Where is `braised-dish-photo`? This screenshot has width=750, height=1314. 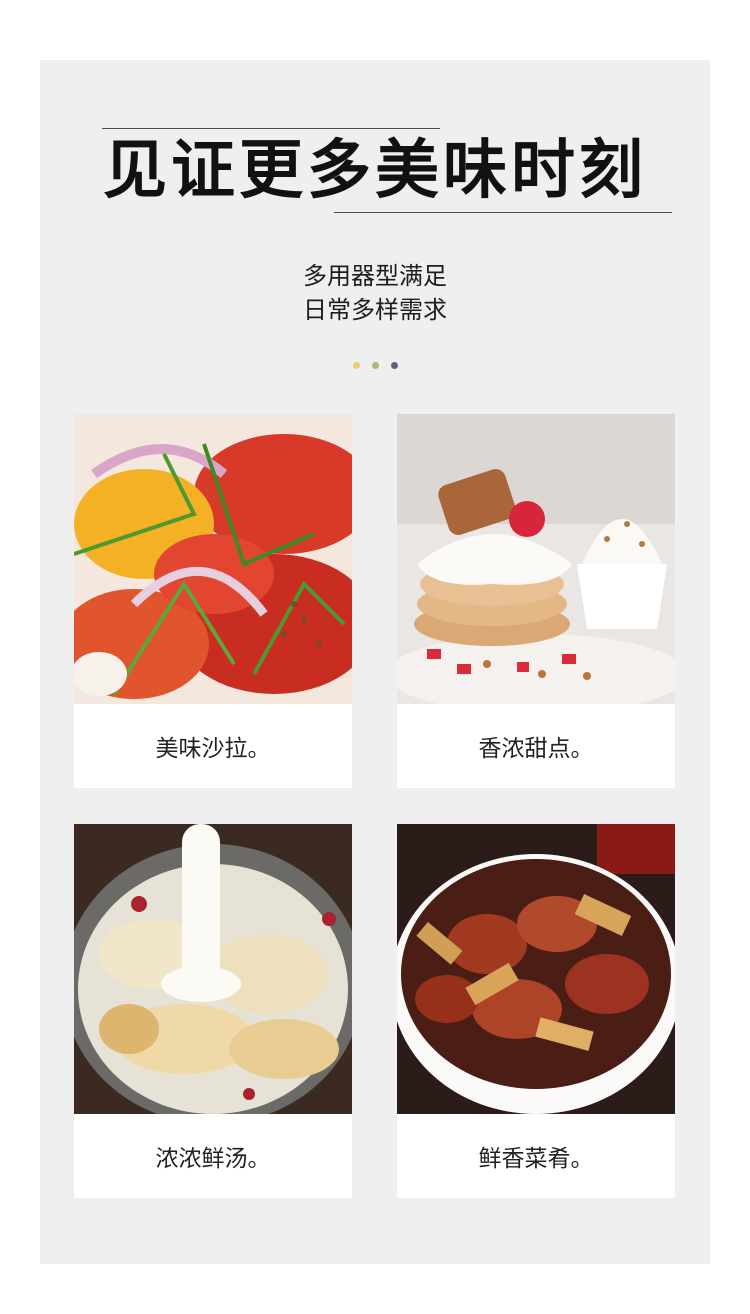 braised-dish-photo is located at coordinates (536, 969).